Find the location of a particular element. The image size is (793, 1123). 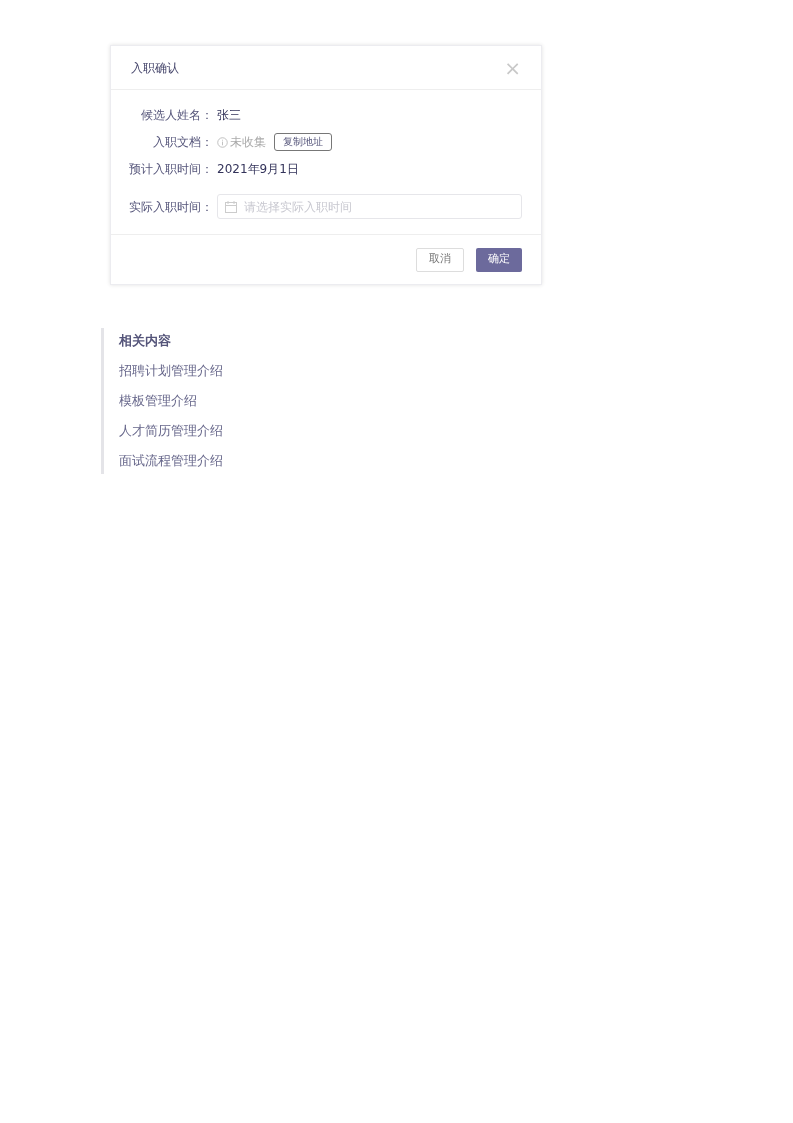

calendar-icon is located at coordinates (231, 206).